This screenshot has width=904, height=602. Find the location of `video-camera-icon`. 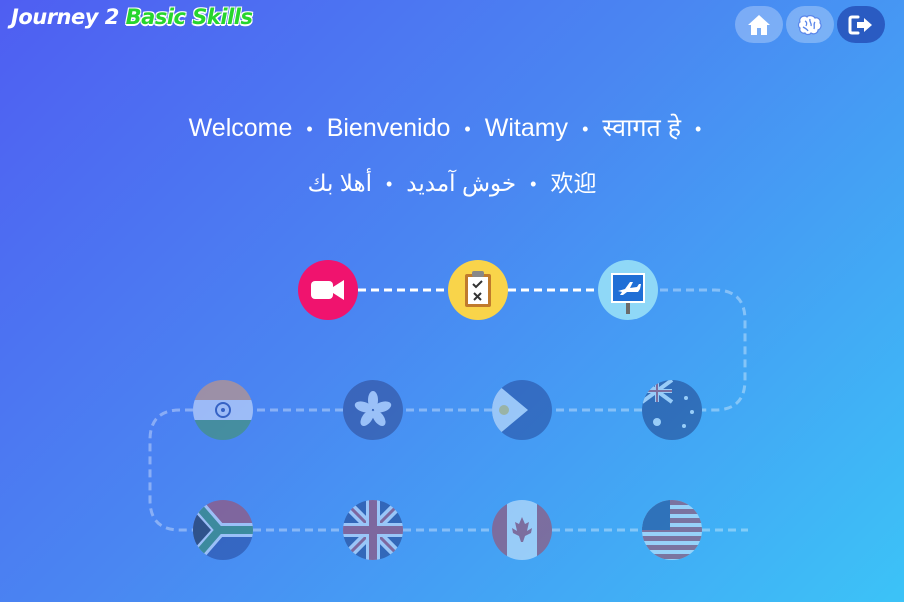

video-camera-icon is located at coordinates (327, 290).